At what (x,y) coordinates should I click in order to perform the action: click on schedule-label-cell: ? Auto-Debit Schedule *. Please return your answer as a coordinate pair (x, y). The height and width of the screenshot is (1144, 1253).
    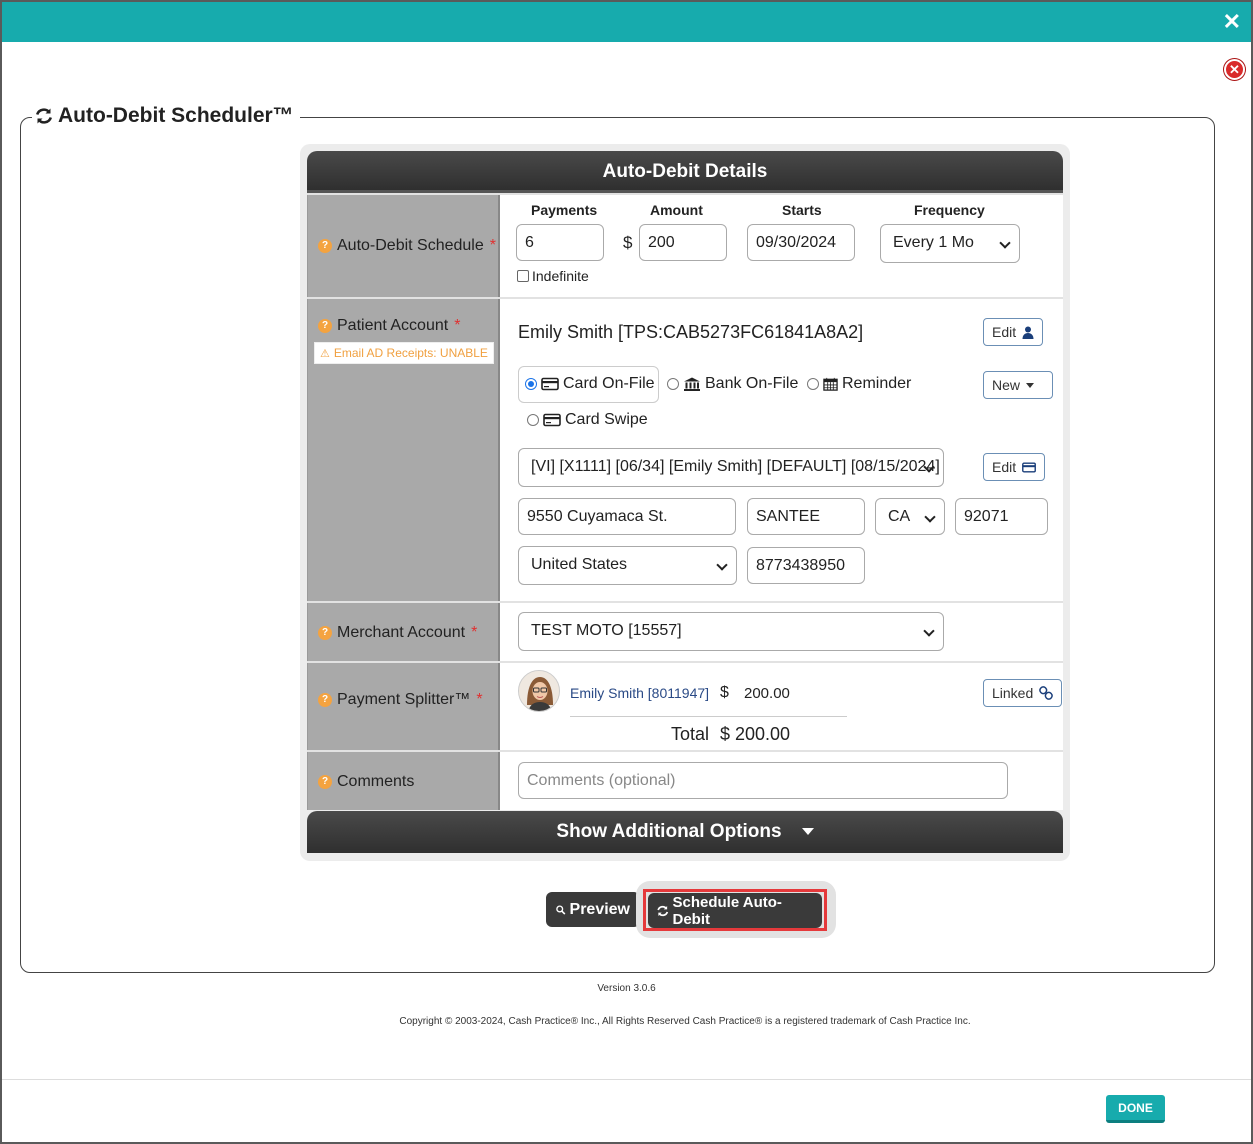
    Looking at the image, I should click on (403, 246).